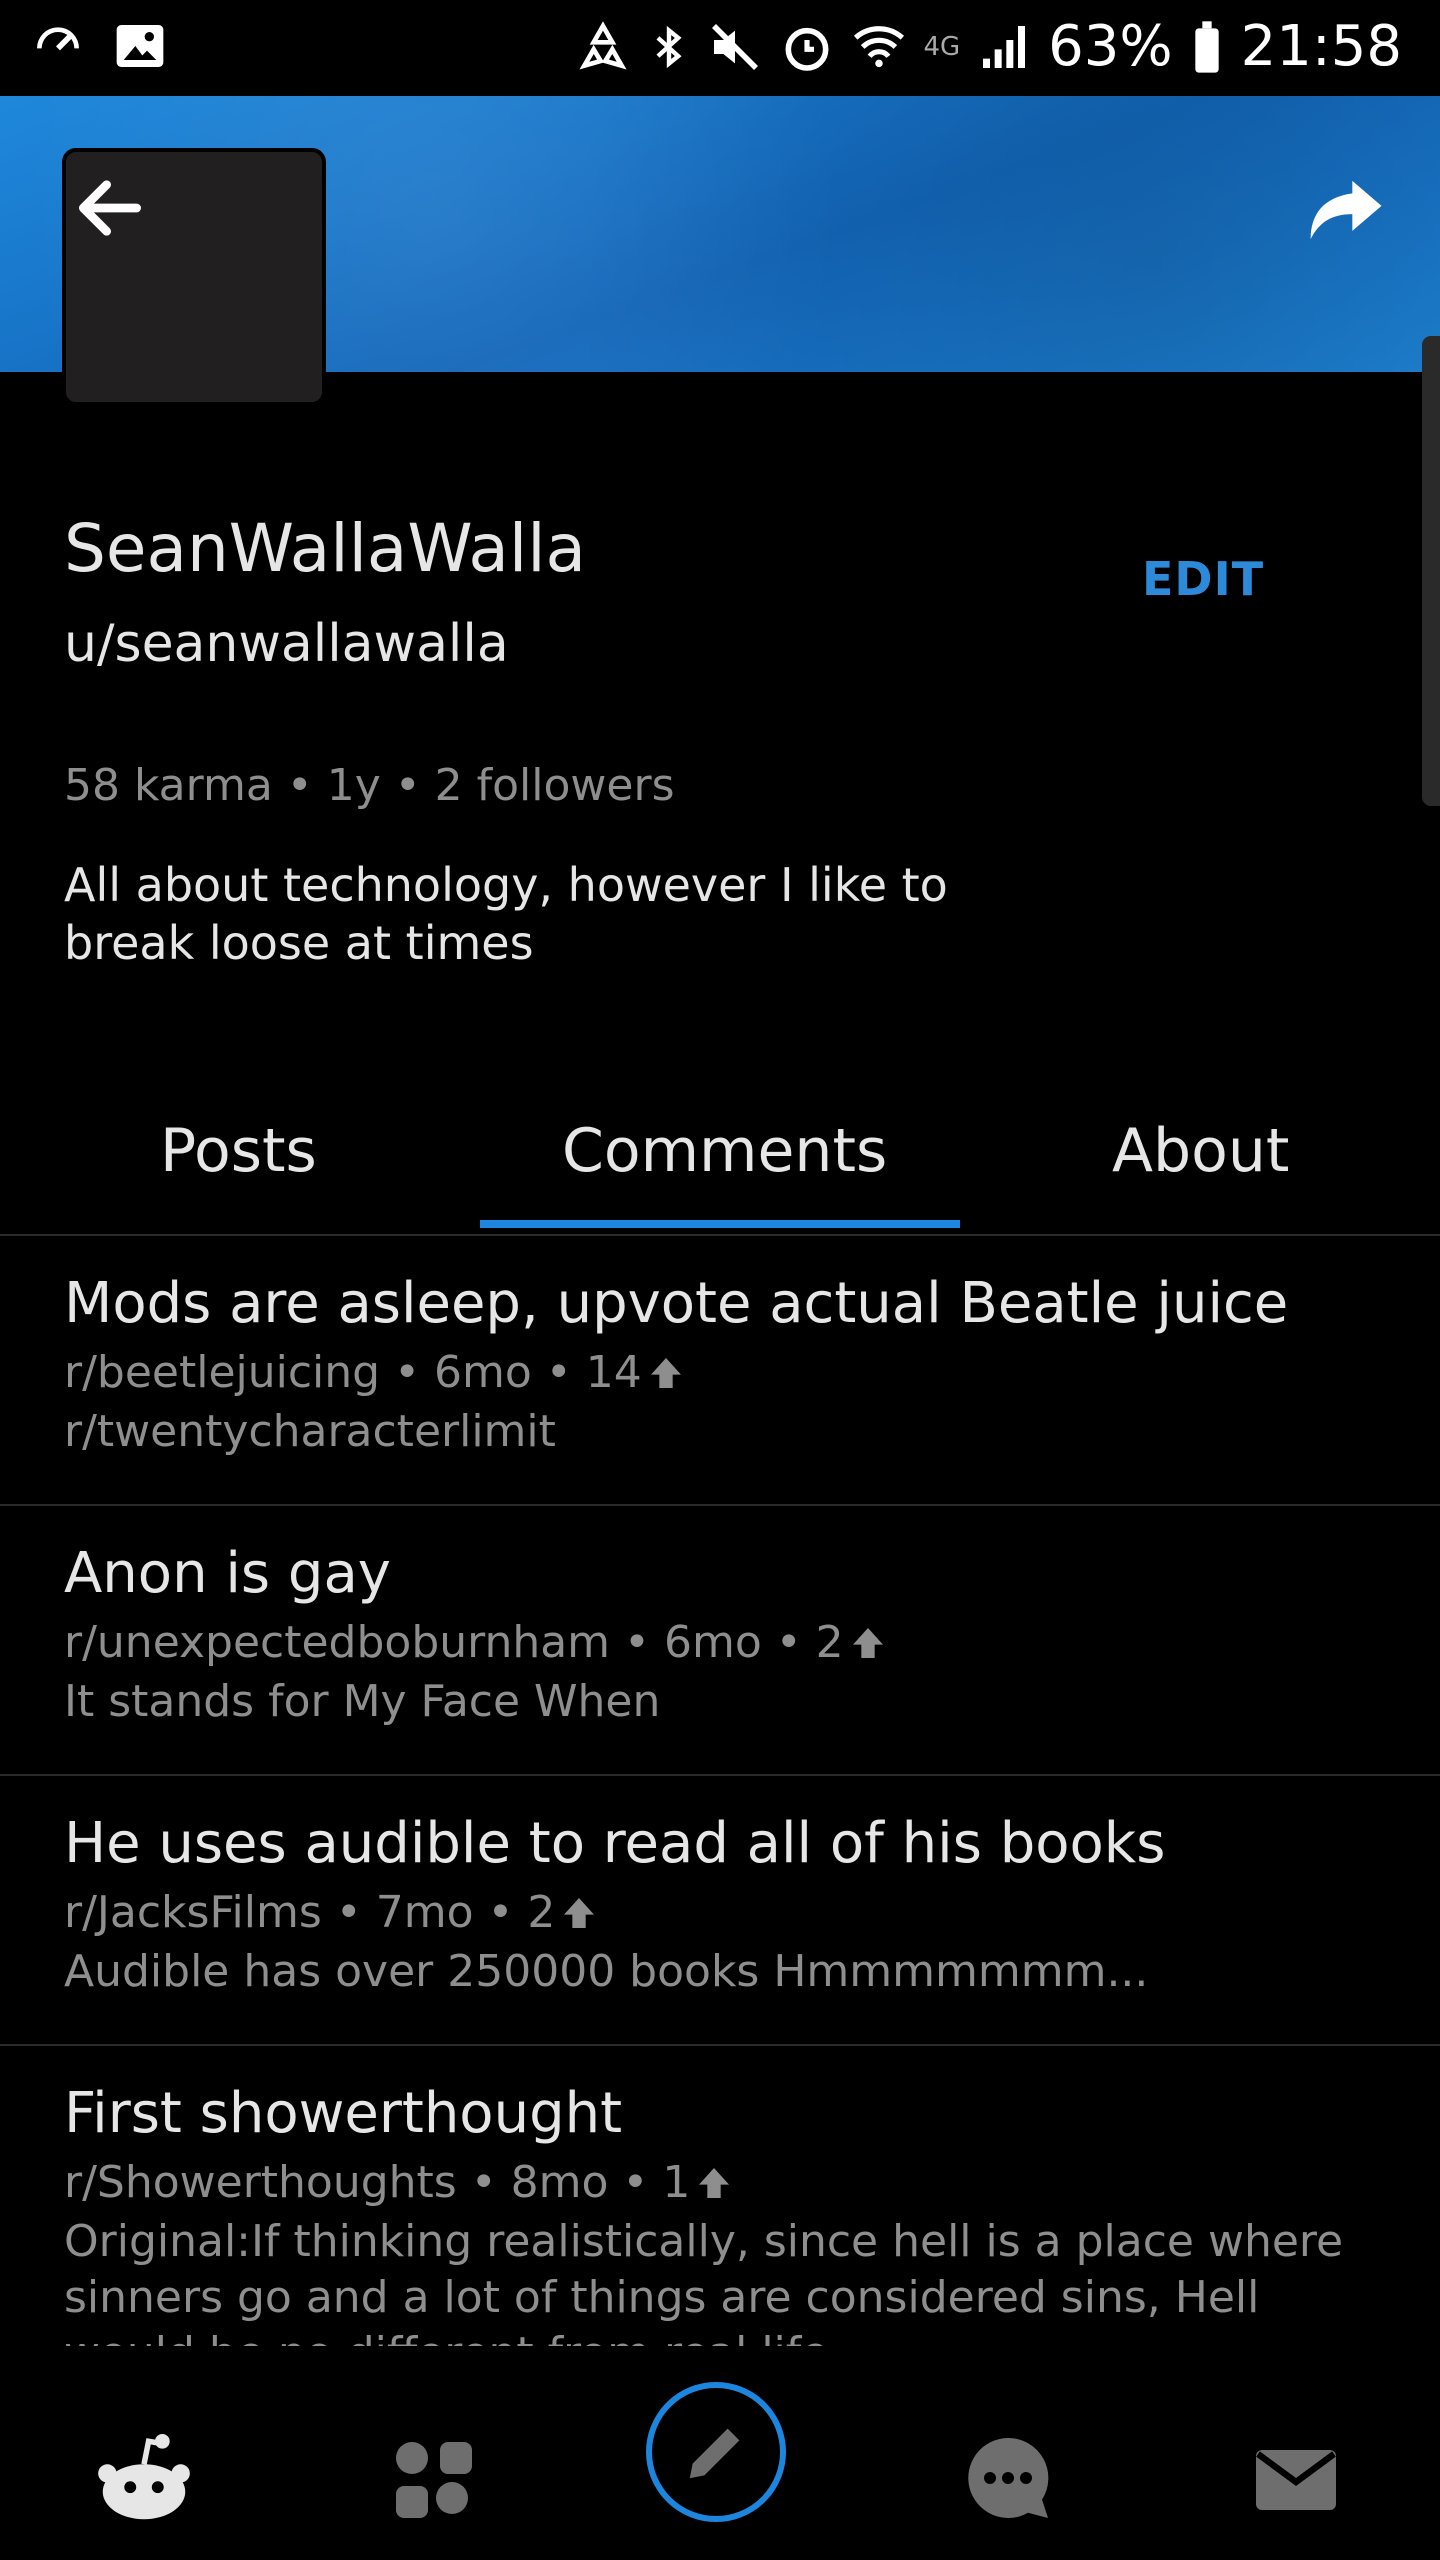 The image size is (1440, 2560). I want to click on mail-icon, so click(1296, 2480).